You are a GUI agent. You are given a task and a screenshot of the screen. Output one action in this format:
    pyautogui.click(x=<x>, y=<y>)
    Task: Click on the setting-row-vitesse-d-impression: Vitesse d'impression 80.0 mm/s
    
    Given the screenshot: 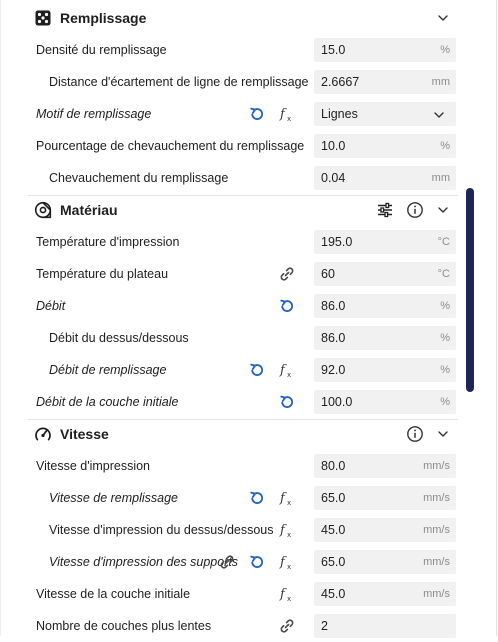 What is the action you would take?
    pyautogui.click(x=243, y=466)
    